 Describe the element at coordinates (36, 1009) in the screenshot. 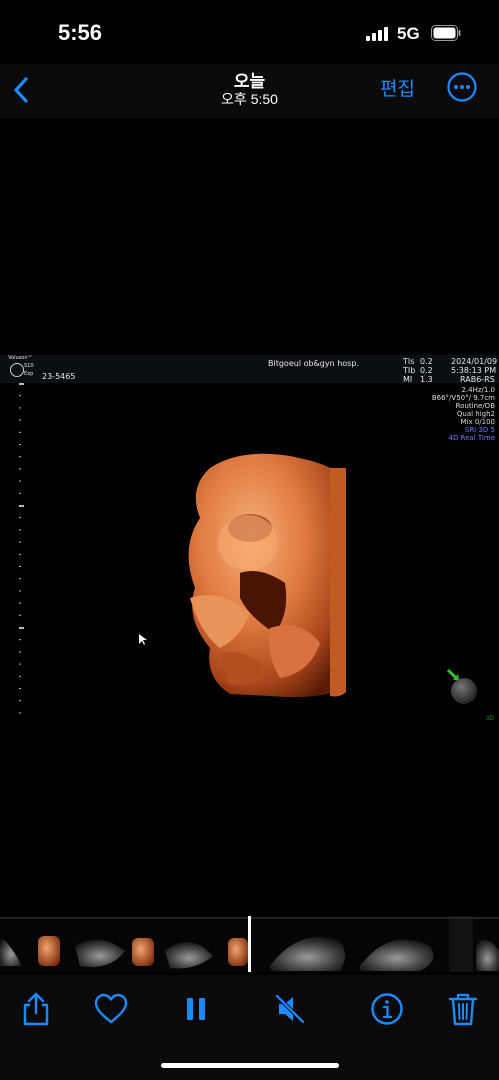

I see `share-icon` at that location.